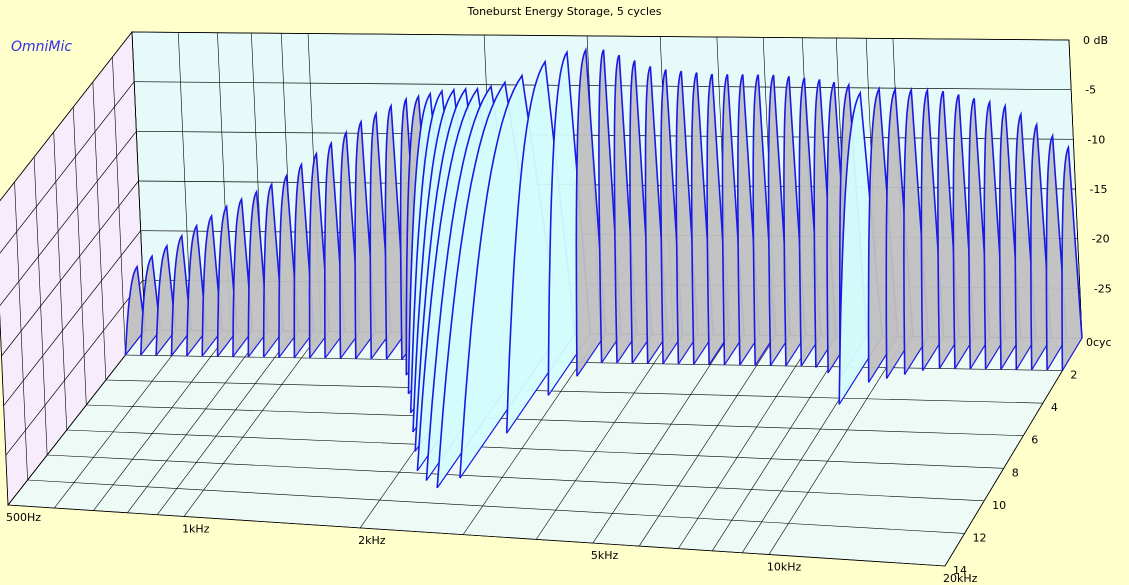 This screenshot has height=585, width=1129. Describe the element at coordinates (960, 570) in the screenshot. I see `time-tick-label: 14` at that location.